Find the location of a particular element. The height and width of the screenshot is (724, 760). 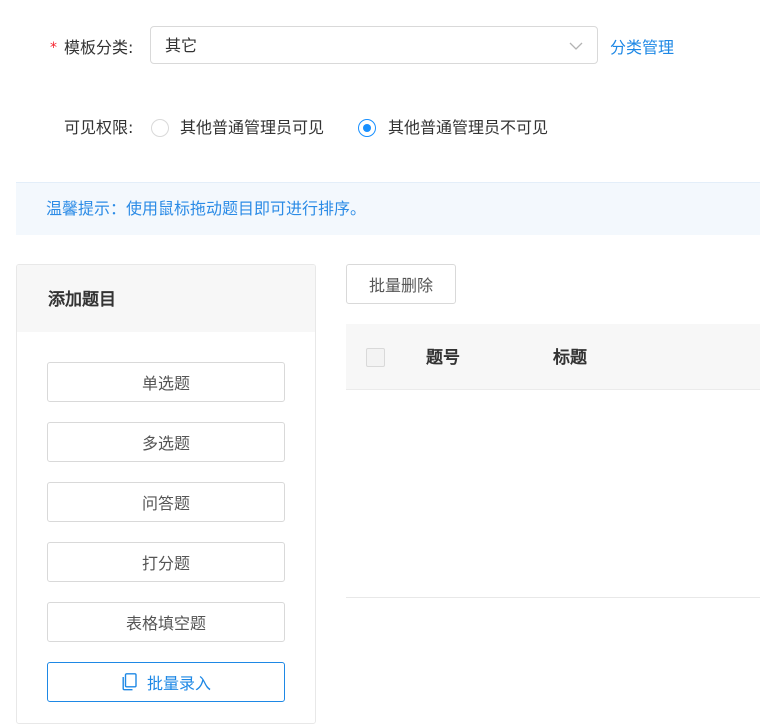

category-select-value: 其它 is located at coordinates (181, 45).